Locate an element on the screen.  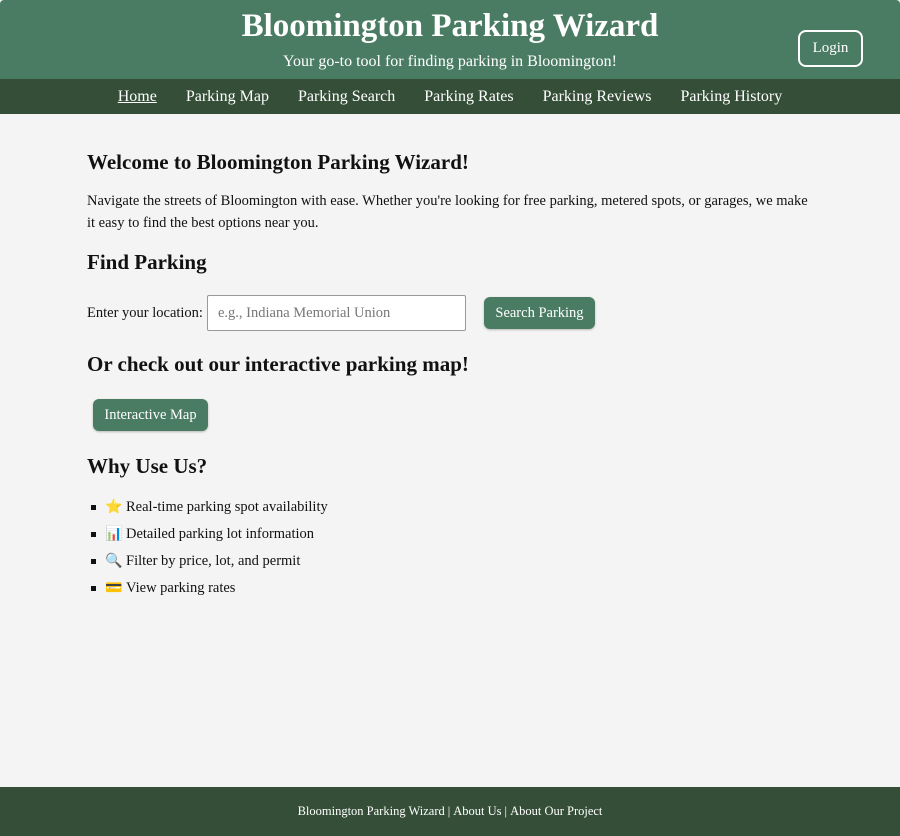
welcome-heading: Welcome to Bloomington Parking Wizard! is located at coordinates (278, 162).